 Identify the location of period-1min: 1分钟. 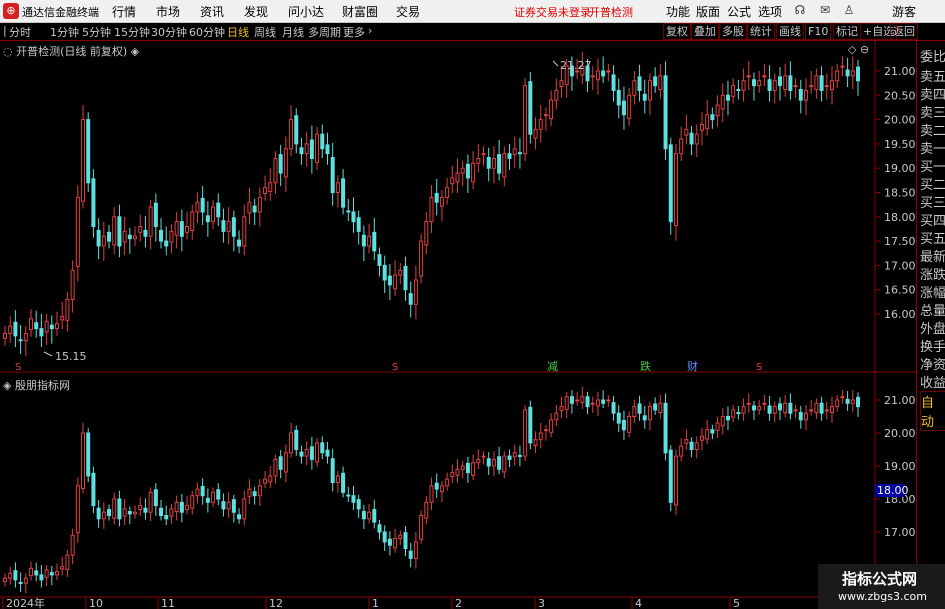
(64, 32).